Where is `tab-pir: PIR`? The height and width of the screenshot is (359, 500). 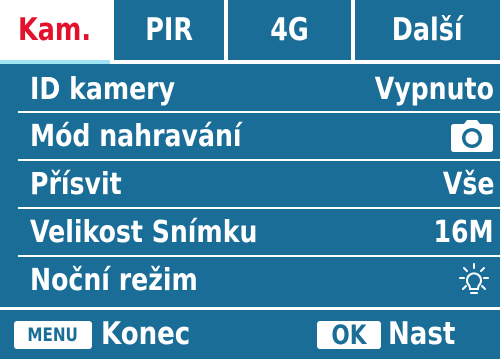 tab-pir: PIR is located at coordinates (169, 30).